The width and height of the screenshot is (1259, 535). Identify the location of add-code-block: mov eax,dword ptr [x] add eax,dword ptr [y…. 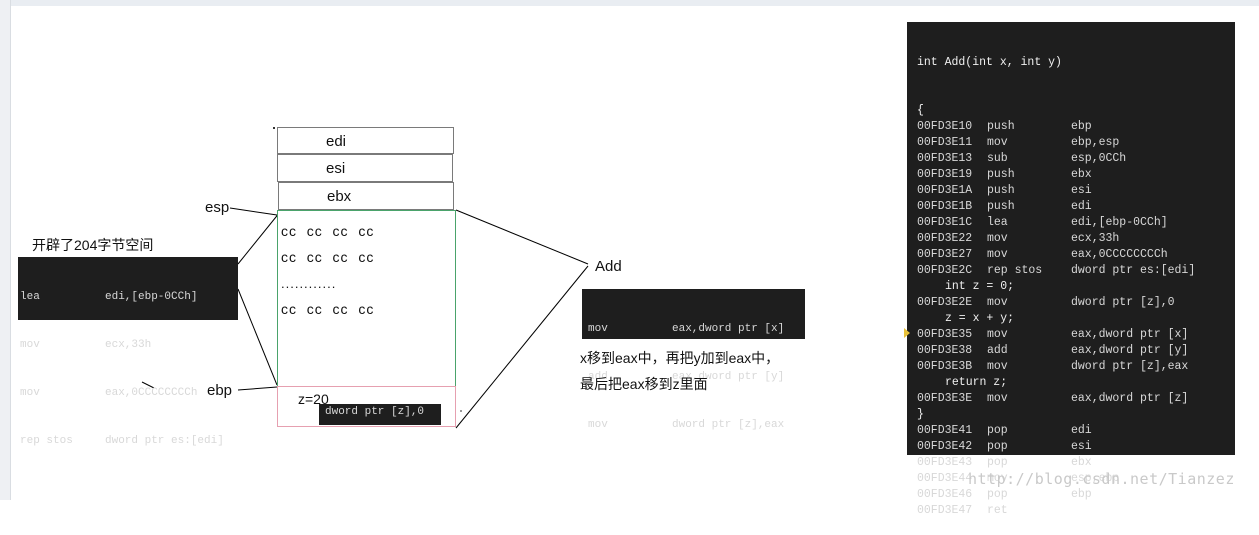
(693, 360).